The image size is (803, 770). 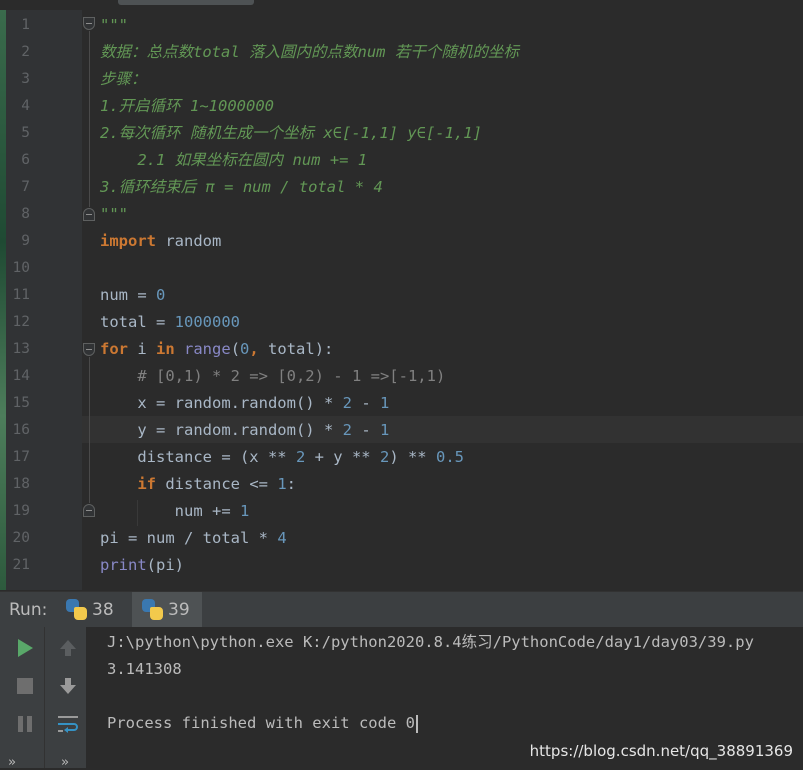 I want to click on code-token: (pi), so click(x=165, y=565).